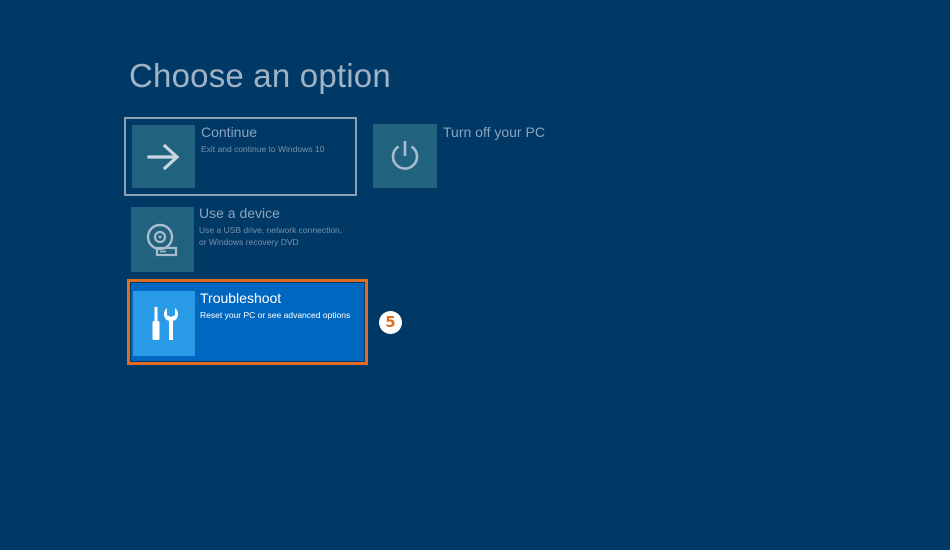  I want to click on troubleshoot-label: Troubleshoot, so click(241, 298).